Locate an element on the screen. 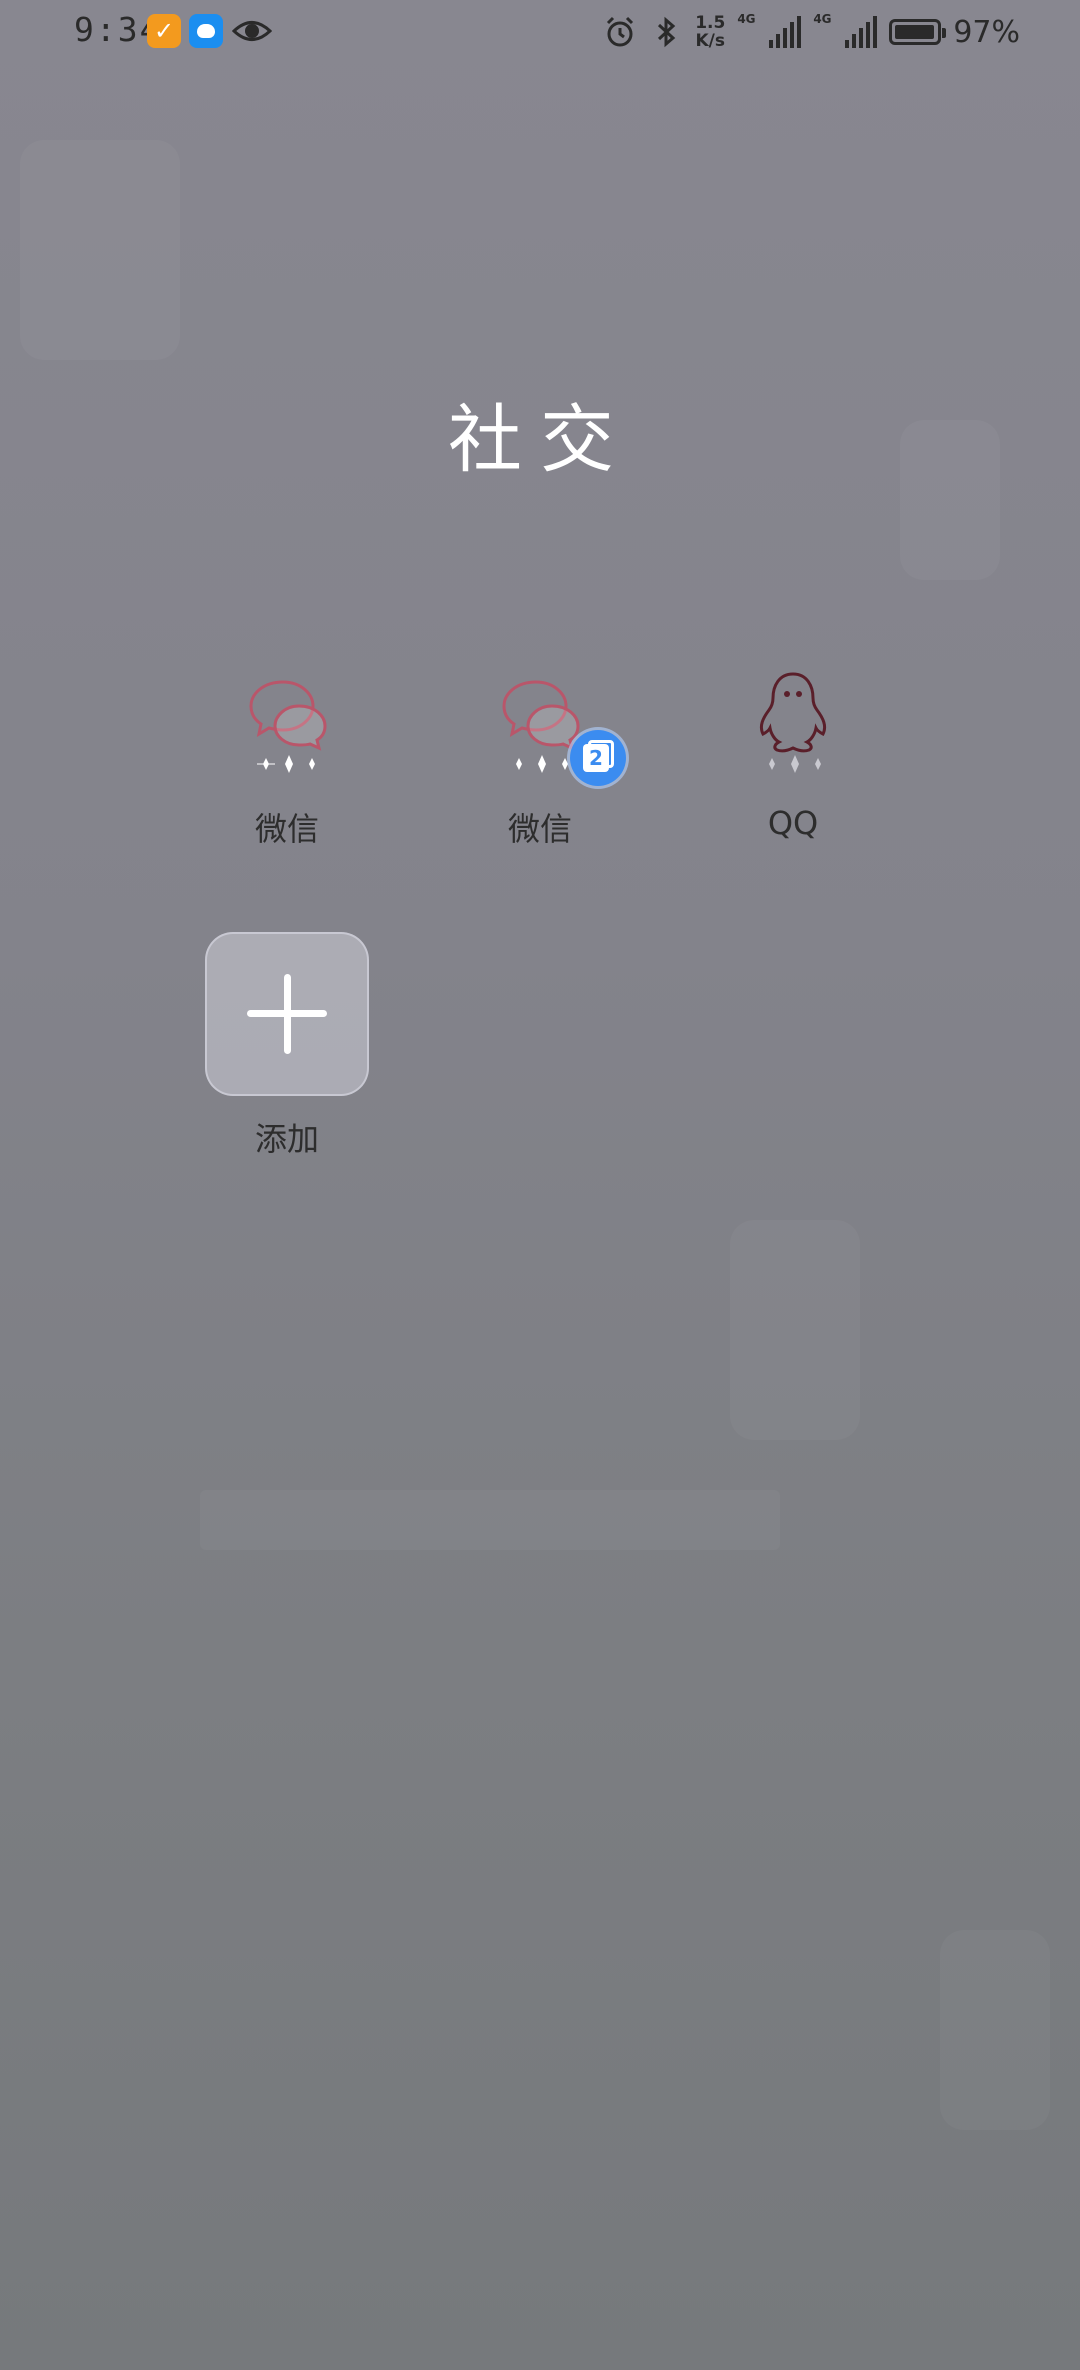 This screenshot has height=2370, width=1080. app-wechat-clone: 2 微信 is located at coordinates (540, 759).